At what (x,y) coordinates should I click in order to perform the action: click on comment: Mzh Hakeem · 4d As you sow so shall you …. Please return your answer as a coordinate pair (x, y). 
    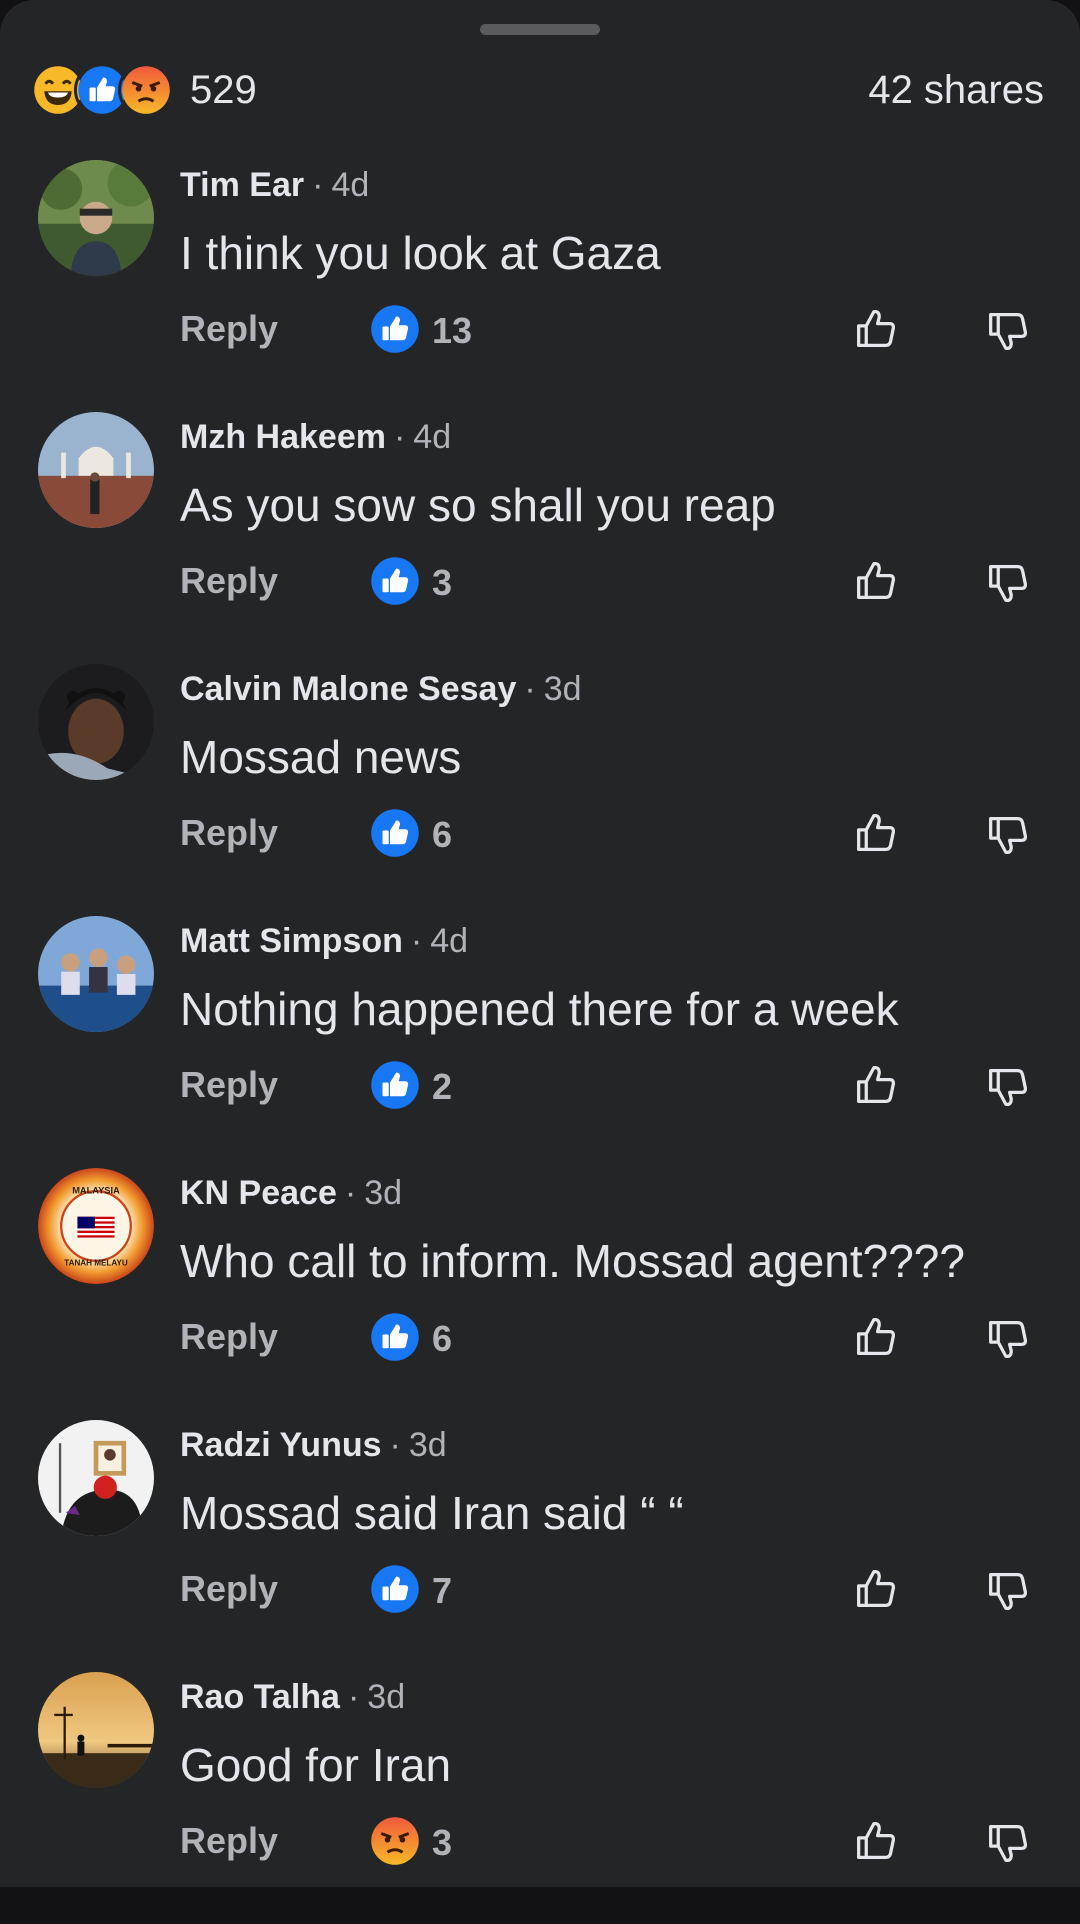
    Looking at the image, I should click on (540, 538).